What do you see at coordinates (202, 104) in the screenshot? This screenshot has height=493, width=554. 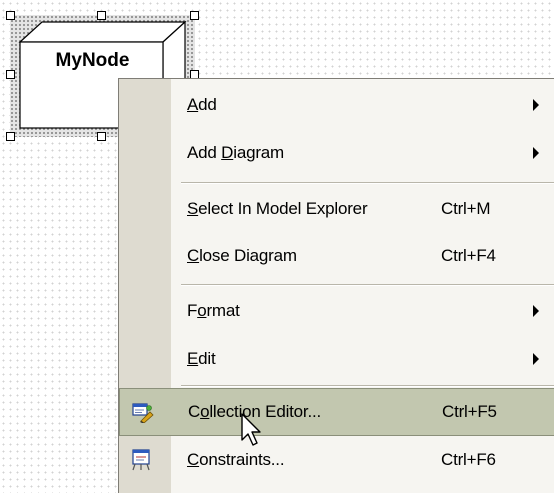 I see `menu-item-label: Add` at bounding box center [202, 104].